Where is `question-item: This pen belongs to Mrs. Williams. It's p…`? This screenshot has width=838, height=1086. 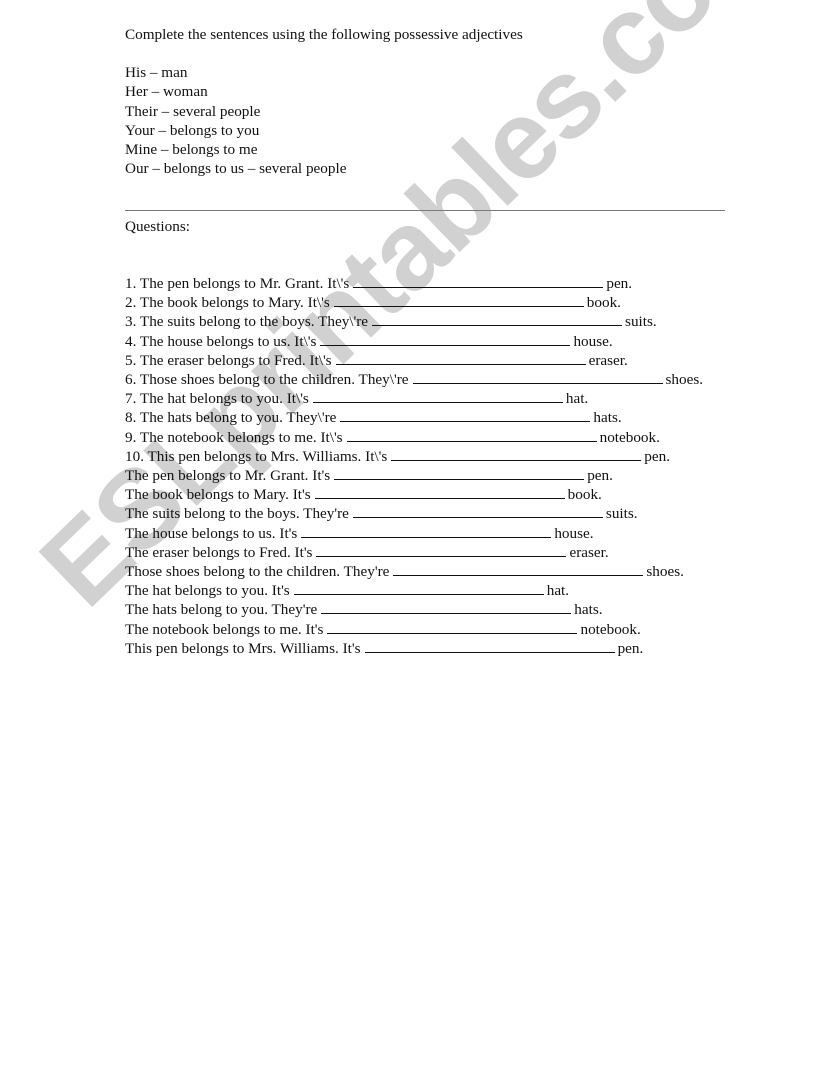 question-item: This pen belongs to Mrs. Williams. It's p… is located at coordinates (430, 648).